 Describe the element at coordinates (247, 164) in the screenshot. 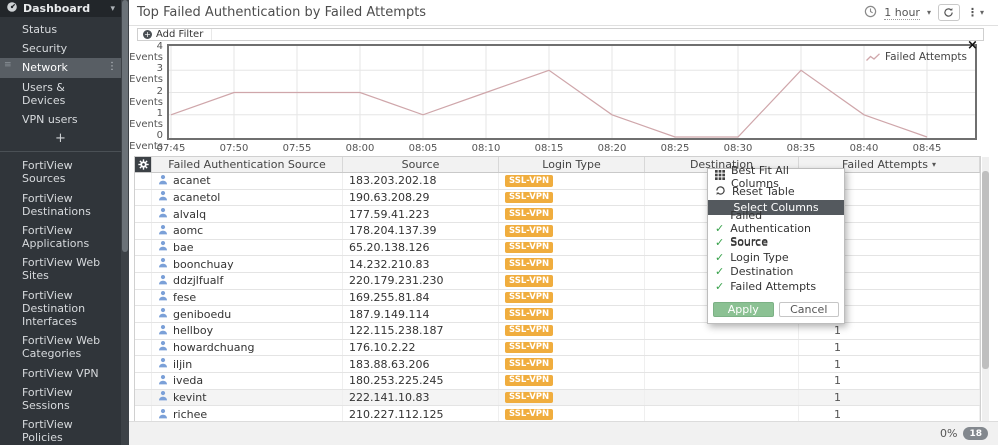

I see `column-header-failed-auth-source: Failed Authentication Source` at that location.